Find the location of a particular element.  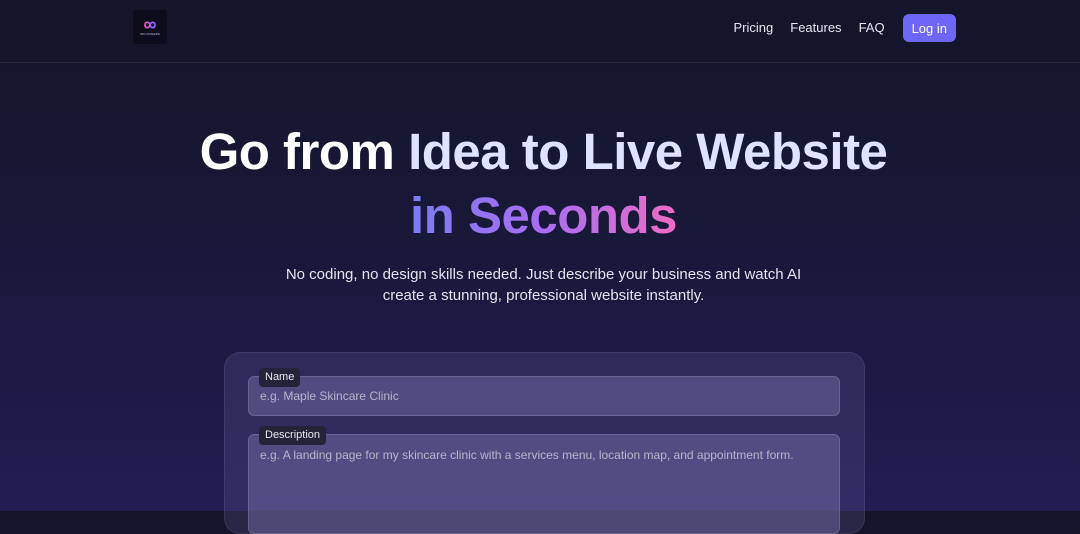

hero-title-part2: Idea to Live Website is located at coordinates (648, 151).